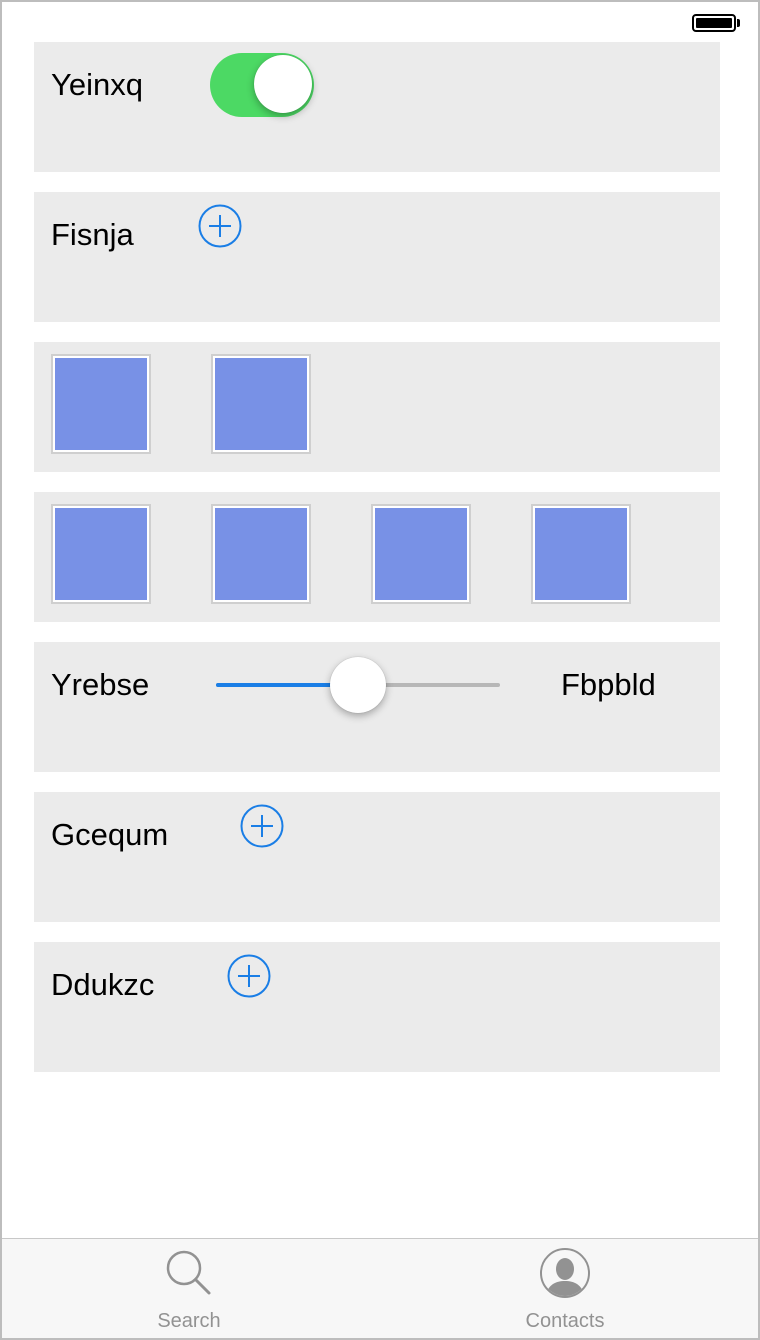  Describe the element at coordinates (377, 257) in the screenshot. I see `fisnja-row: Fisnja` at that location.